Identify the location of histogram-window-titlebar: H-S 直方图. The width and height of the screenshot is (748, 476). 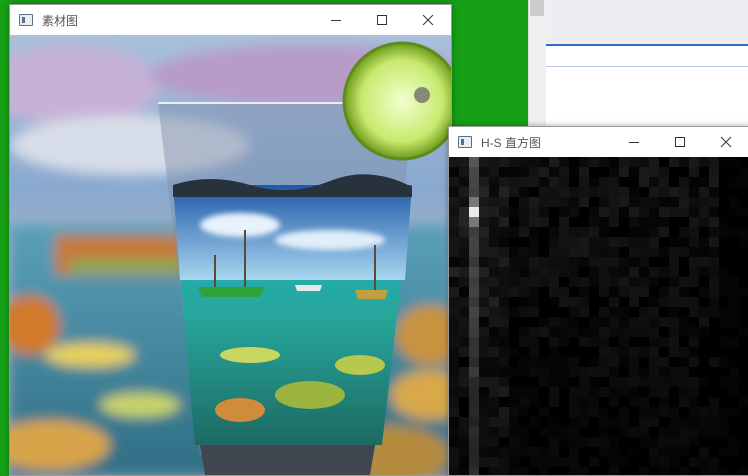
(598, 142).